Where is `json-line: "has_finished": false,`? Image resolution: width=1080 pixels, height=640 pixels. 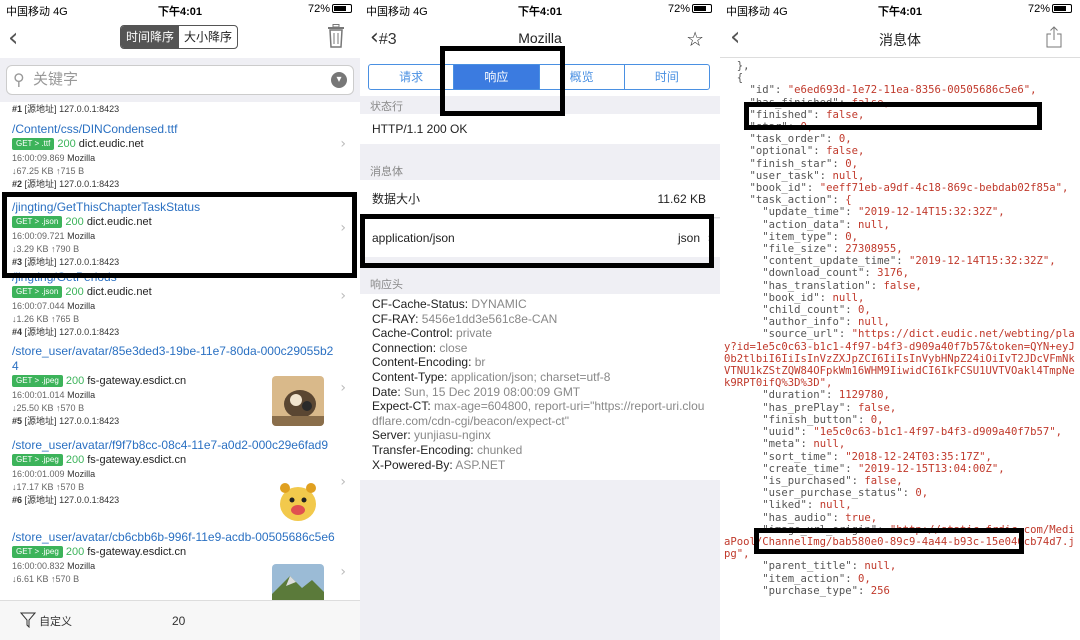 json-line: "has_finished": false, is located at coordinates (807, 102).